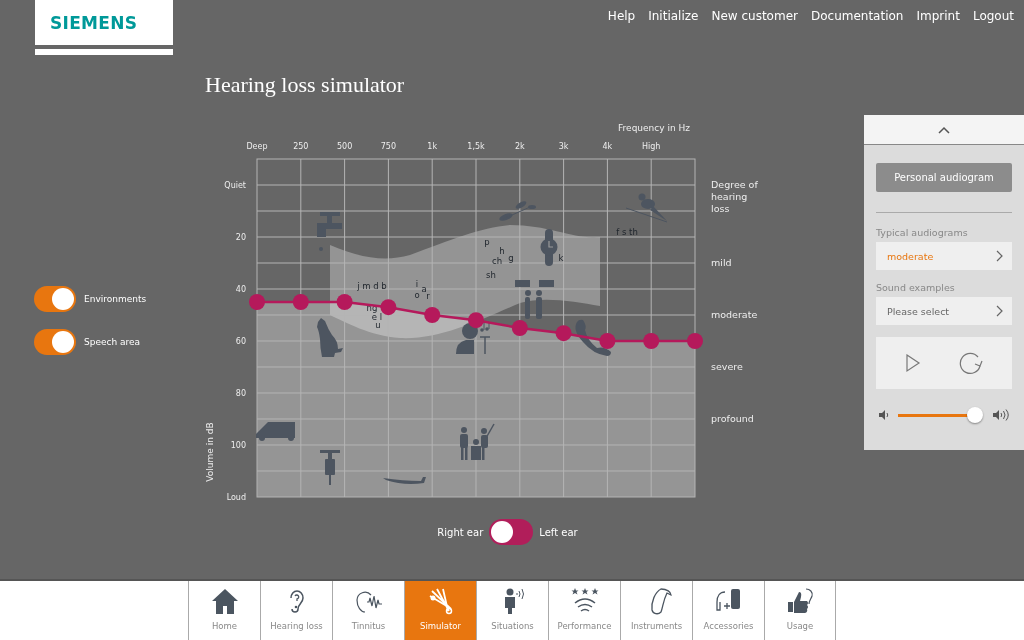  I want to click on axis-tick-label: 100, so click(238, 445).